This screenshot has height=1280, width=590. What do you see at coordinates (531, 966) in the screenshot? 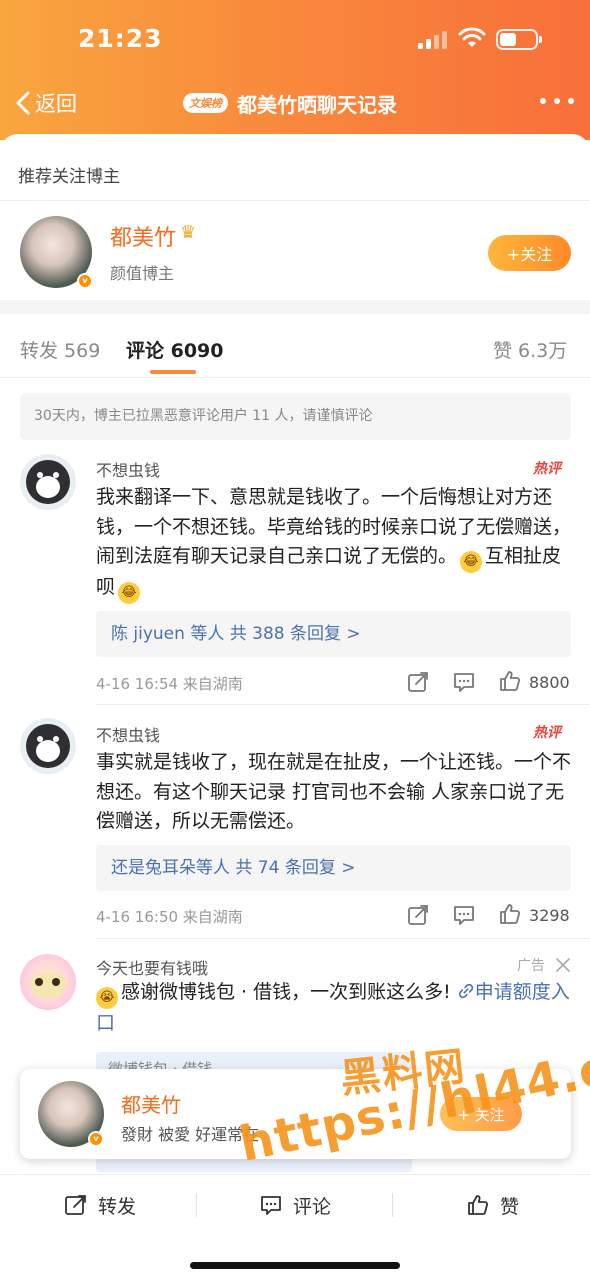
I see `ad-label: 广告` at bounding box center [531, 966].